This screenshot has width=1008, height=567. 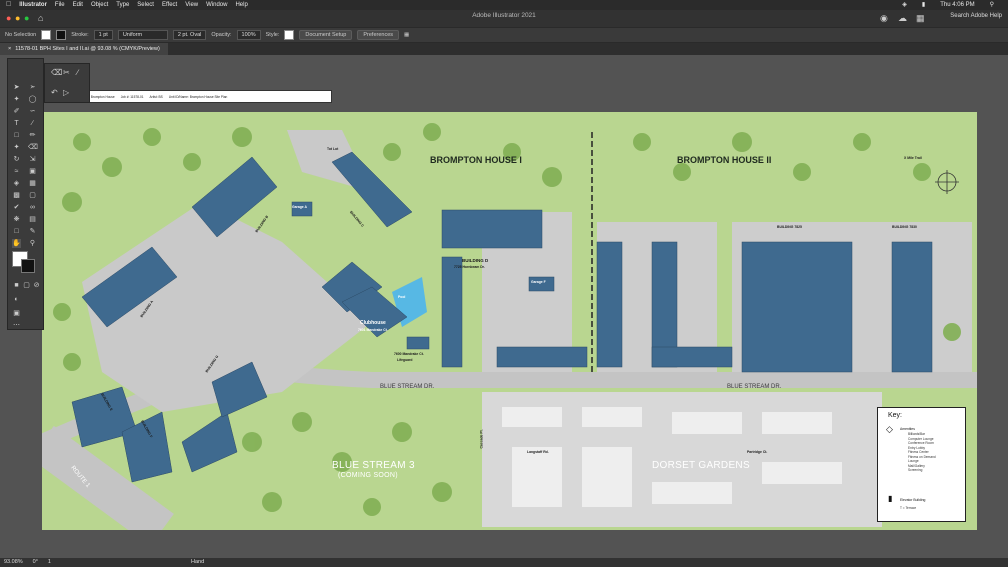 I want to click on perspective-grid-icon: ▦, so click(x=32, y=183).